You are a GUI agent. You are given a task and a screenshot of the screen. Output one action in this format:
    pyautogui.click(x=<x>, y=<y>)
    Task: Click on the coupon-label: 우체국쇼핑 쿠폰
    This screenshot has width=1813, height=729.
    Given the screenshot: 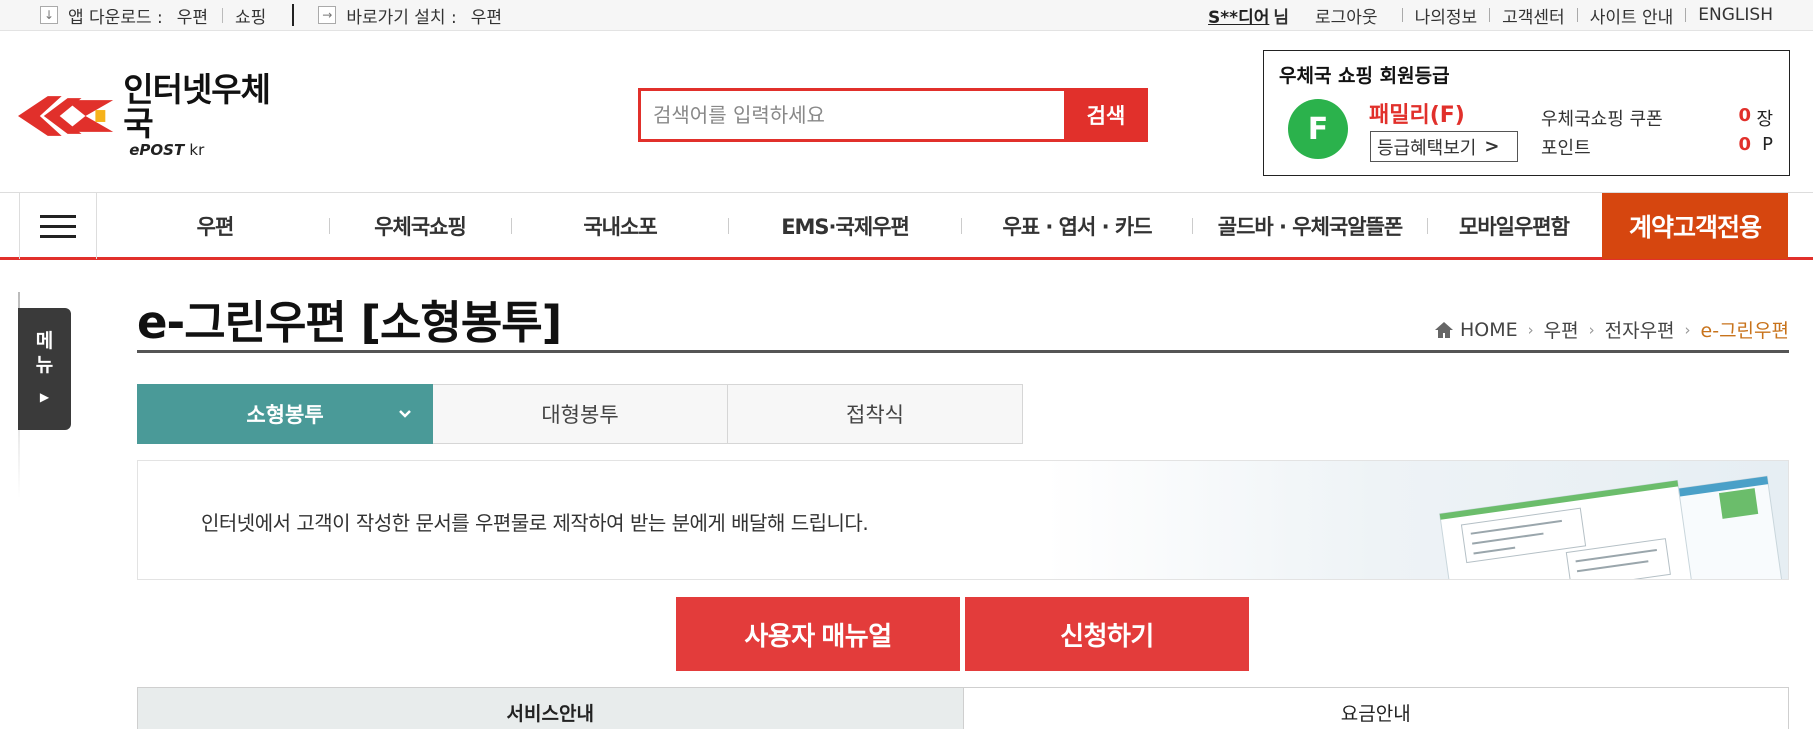 What is the action you would take?
    pyautogui.click(x=1602, y=119)
    